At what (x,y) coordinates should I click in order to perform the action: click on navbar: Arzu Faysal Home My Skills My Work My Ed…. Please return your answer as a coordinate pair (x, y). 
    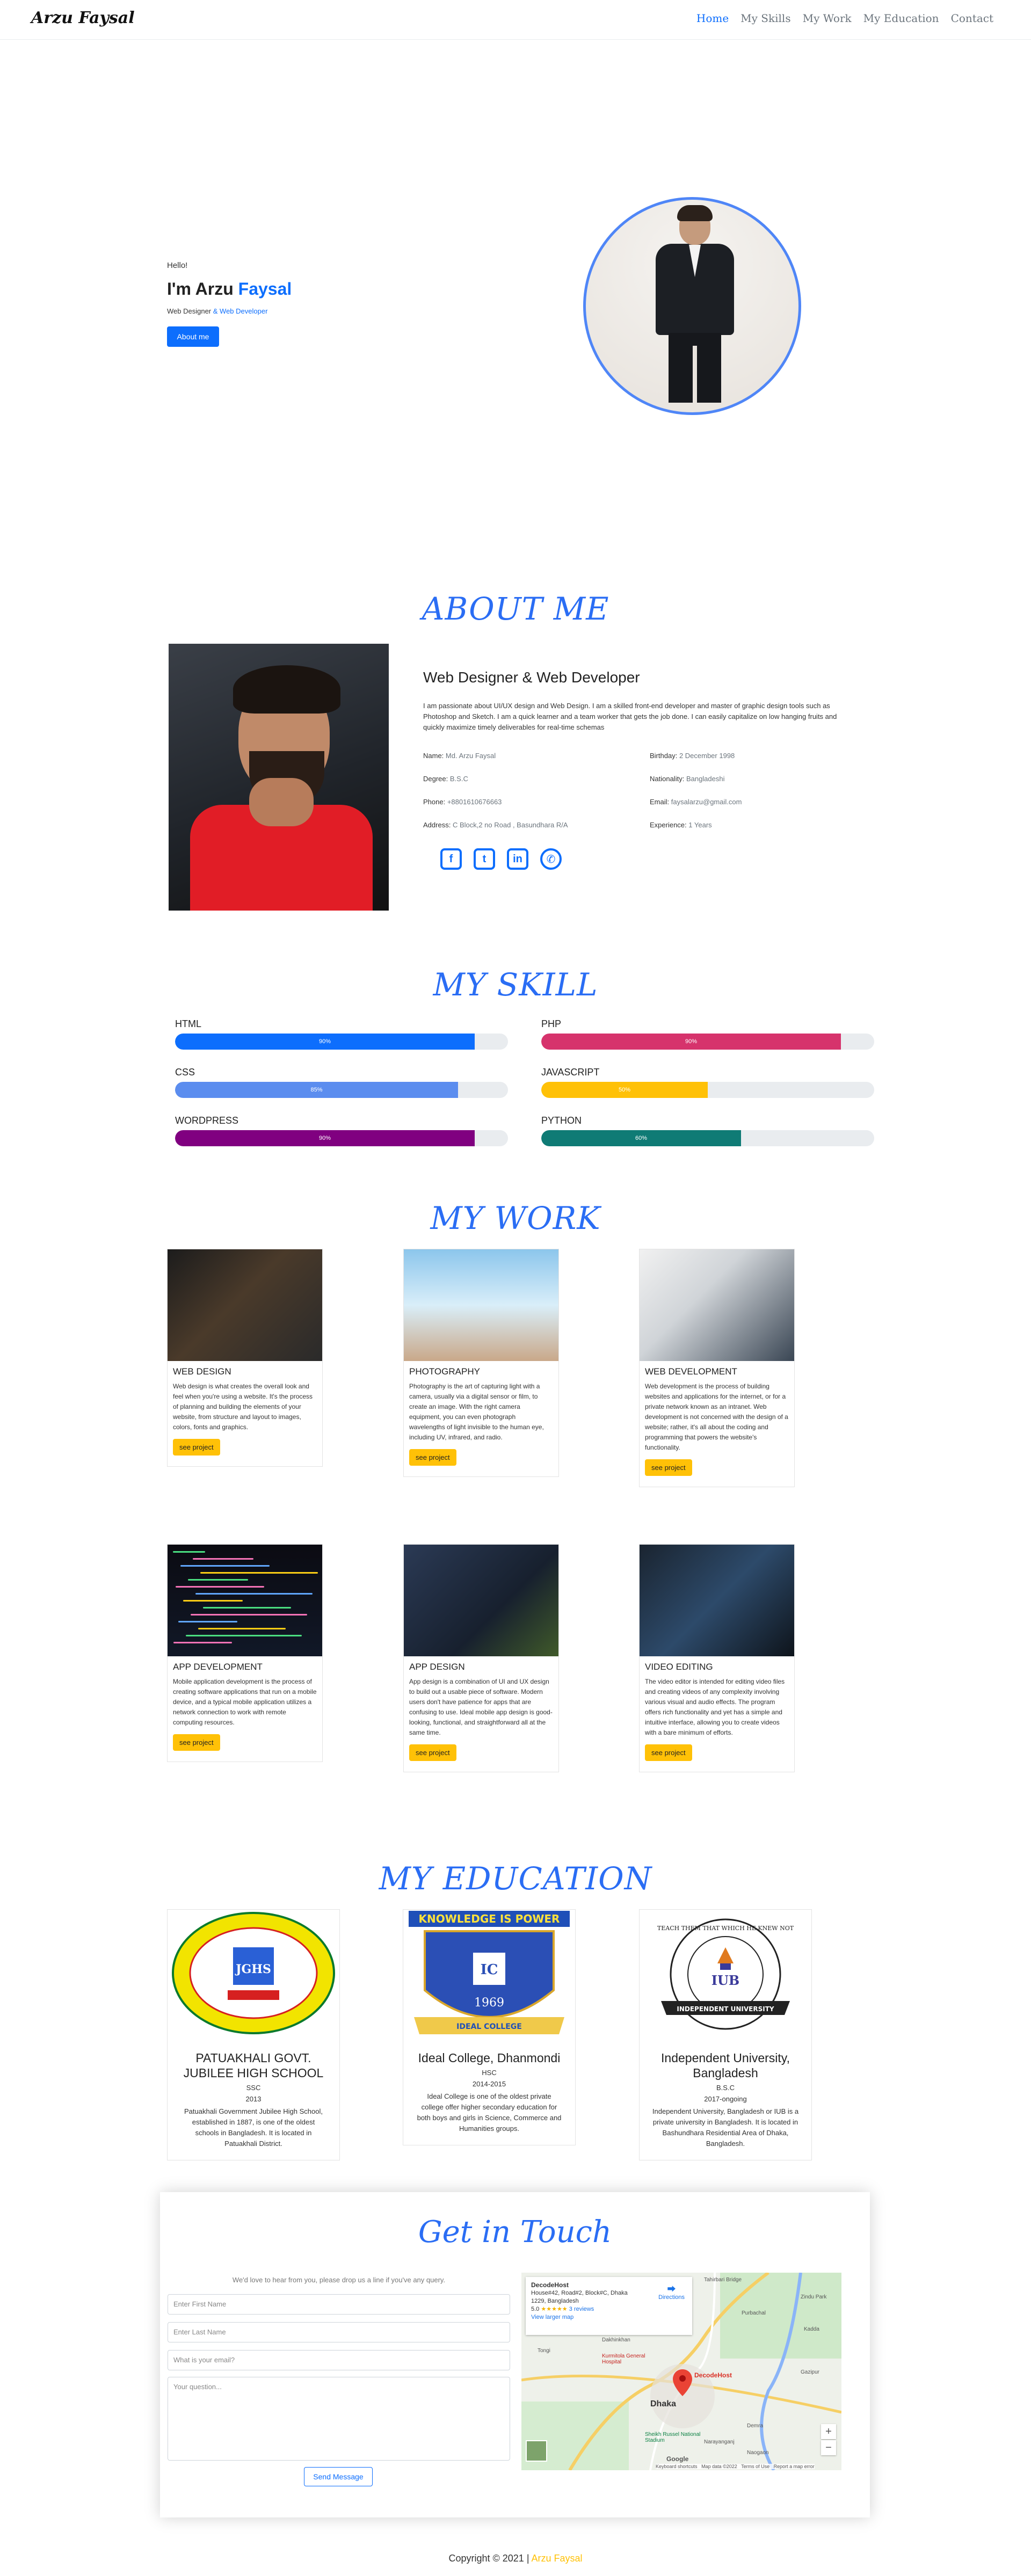
    Looking at the image, I should click on (515, 20).